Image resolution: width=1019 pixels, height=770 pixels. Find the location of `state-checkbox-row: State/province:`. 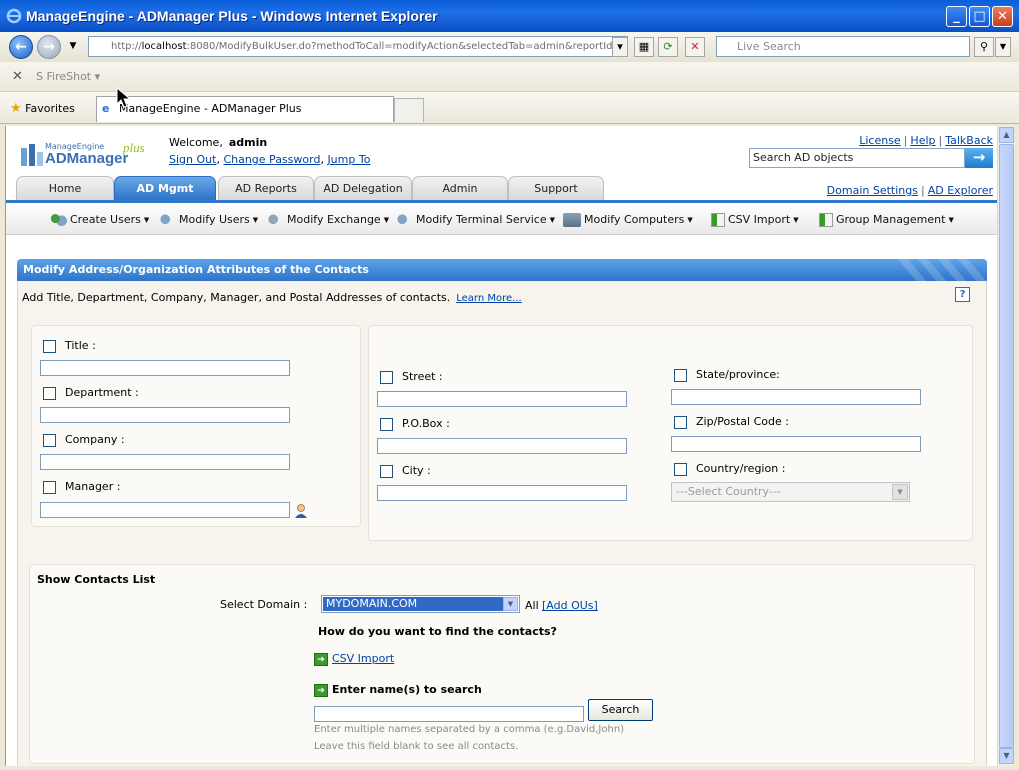

state-checkbox-row: State/province: is located at coordinates (727, 375).